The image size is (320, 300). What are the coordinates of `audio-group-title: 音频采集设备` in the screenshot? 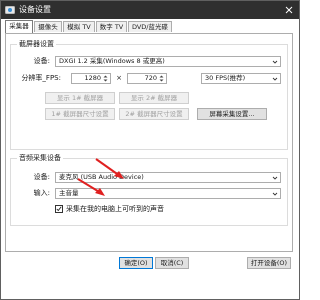 It's located at (40, 158).